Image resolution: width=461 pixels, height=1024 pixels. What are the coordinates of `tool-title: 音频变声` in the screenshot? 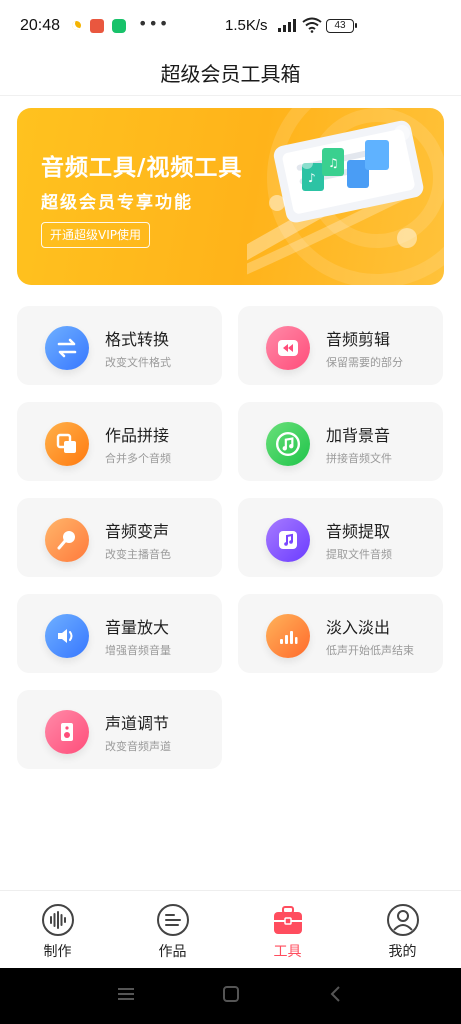 It's located at (137, 531).